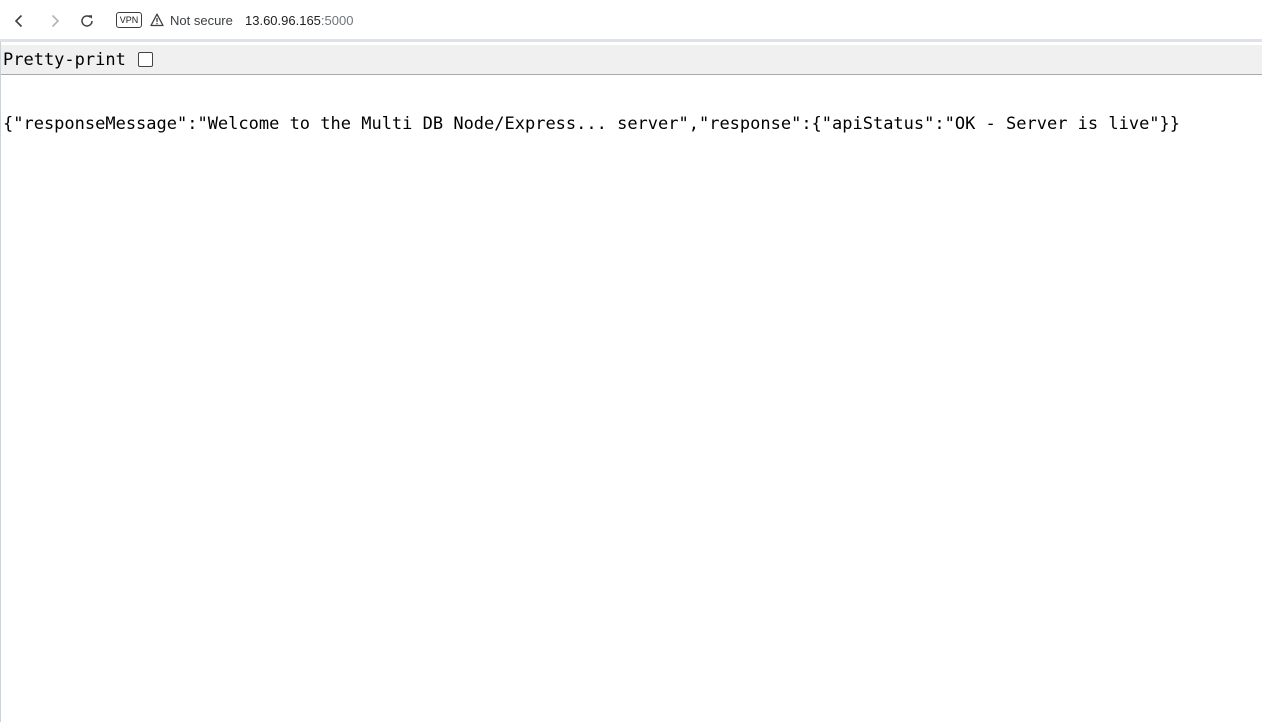 The image size is (1262, 722). I want to click on browser-toolbar: VPN Not secure 13.60.96.165:5000, so click(631, 21).